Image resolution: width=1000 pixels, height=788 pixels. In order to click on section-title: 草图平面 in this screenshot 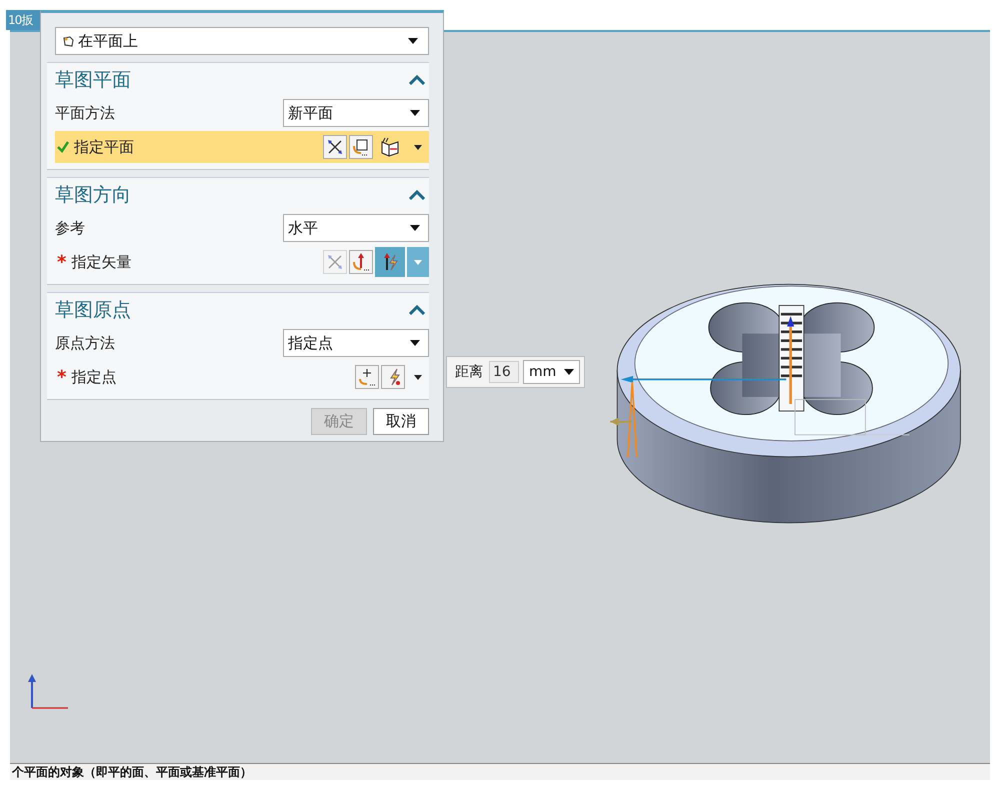, I will do `click(93, 80)`.